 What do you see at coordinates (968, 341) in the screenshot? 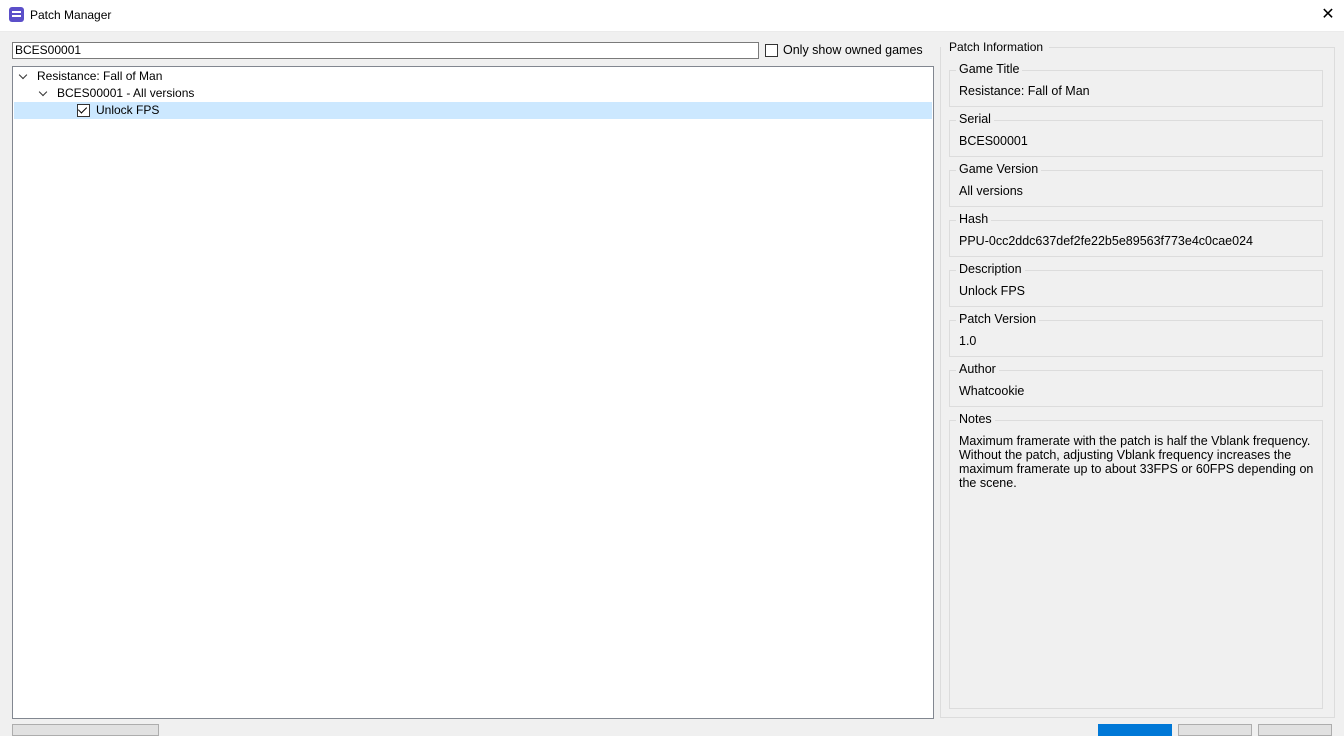
I see `field-value: 1.0` at bounding box center [968, 341].